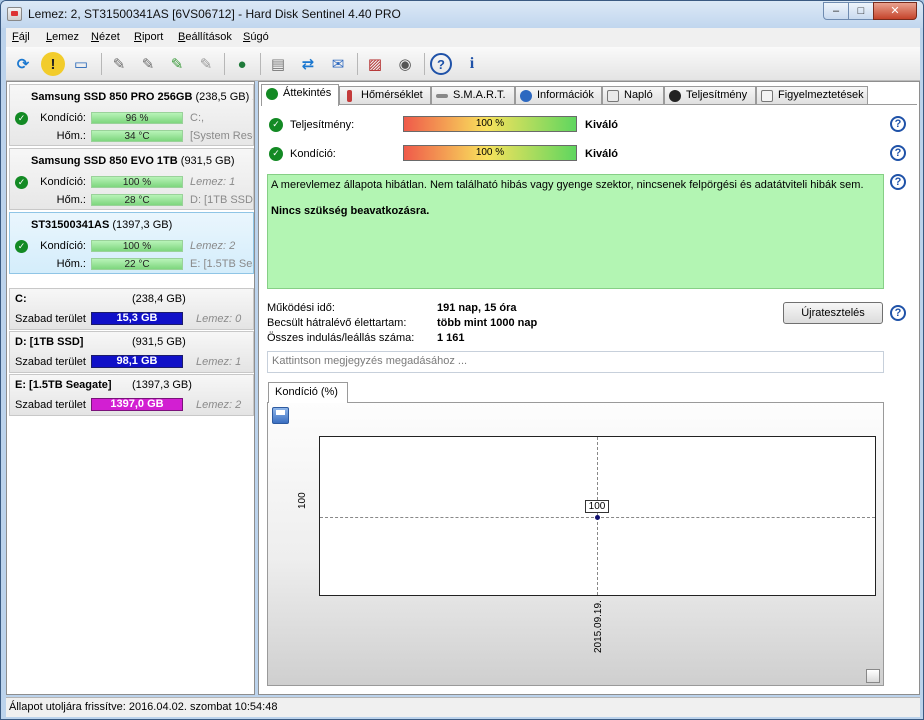  Describe the element at coordinates (221, 264) in the screenshot. I see `disk-partition-name: E: [1.5TB Seag` at that location.